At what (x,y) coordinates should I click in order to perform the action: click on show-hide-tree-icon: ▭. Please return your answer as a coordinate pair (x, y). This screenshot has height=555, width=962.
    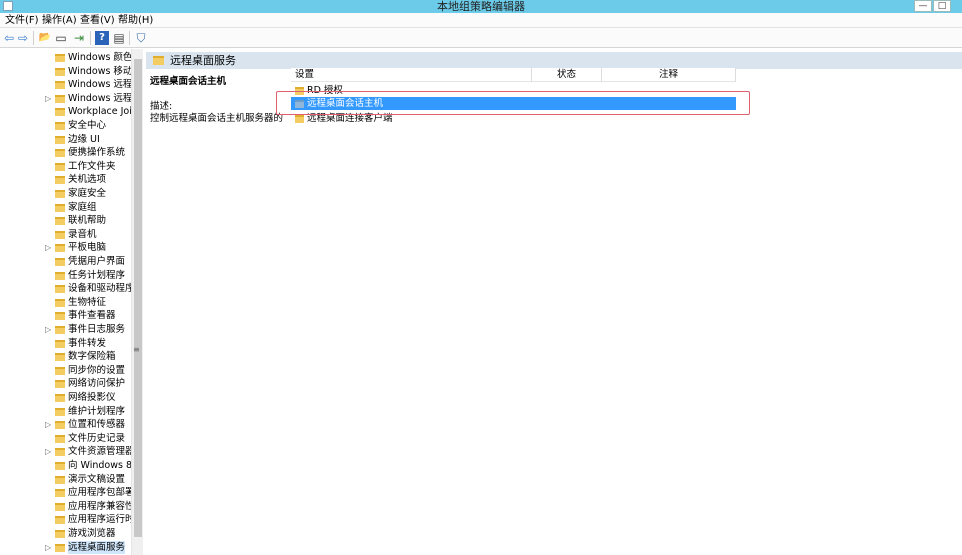
    Looking at the image, I should click on (61, 38).